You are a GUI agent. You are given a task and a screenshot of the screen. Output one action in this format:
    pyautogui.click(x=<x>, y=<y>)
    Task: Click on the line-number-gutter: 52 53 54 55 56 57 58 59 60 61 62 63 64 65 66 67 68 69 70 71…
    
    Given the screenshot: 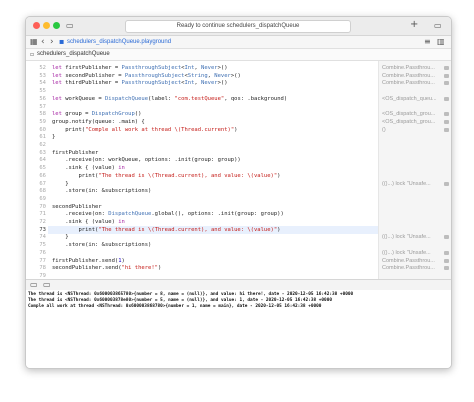 What is the action you would take?
    pyautogui.click(x=37, y=170)
    